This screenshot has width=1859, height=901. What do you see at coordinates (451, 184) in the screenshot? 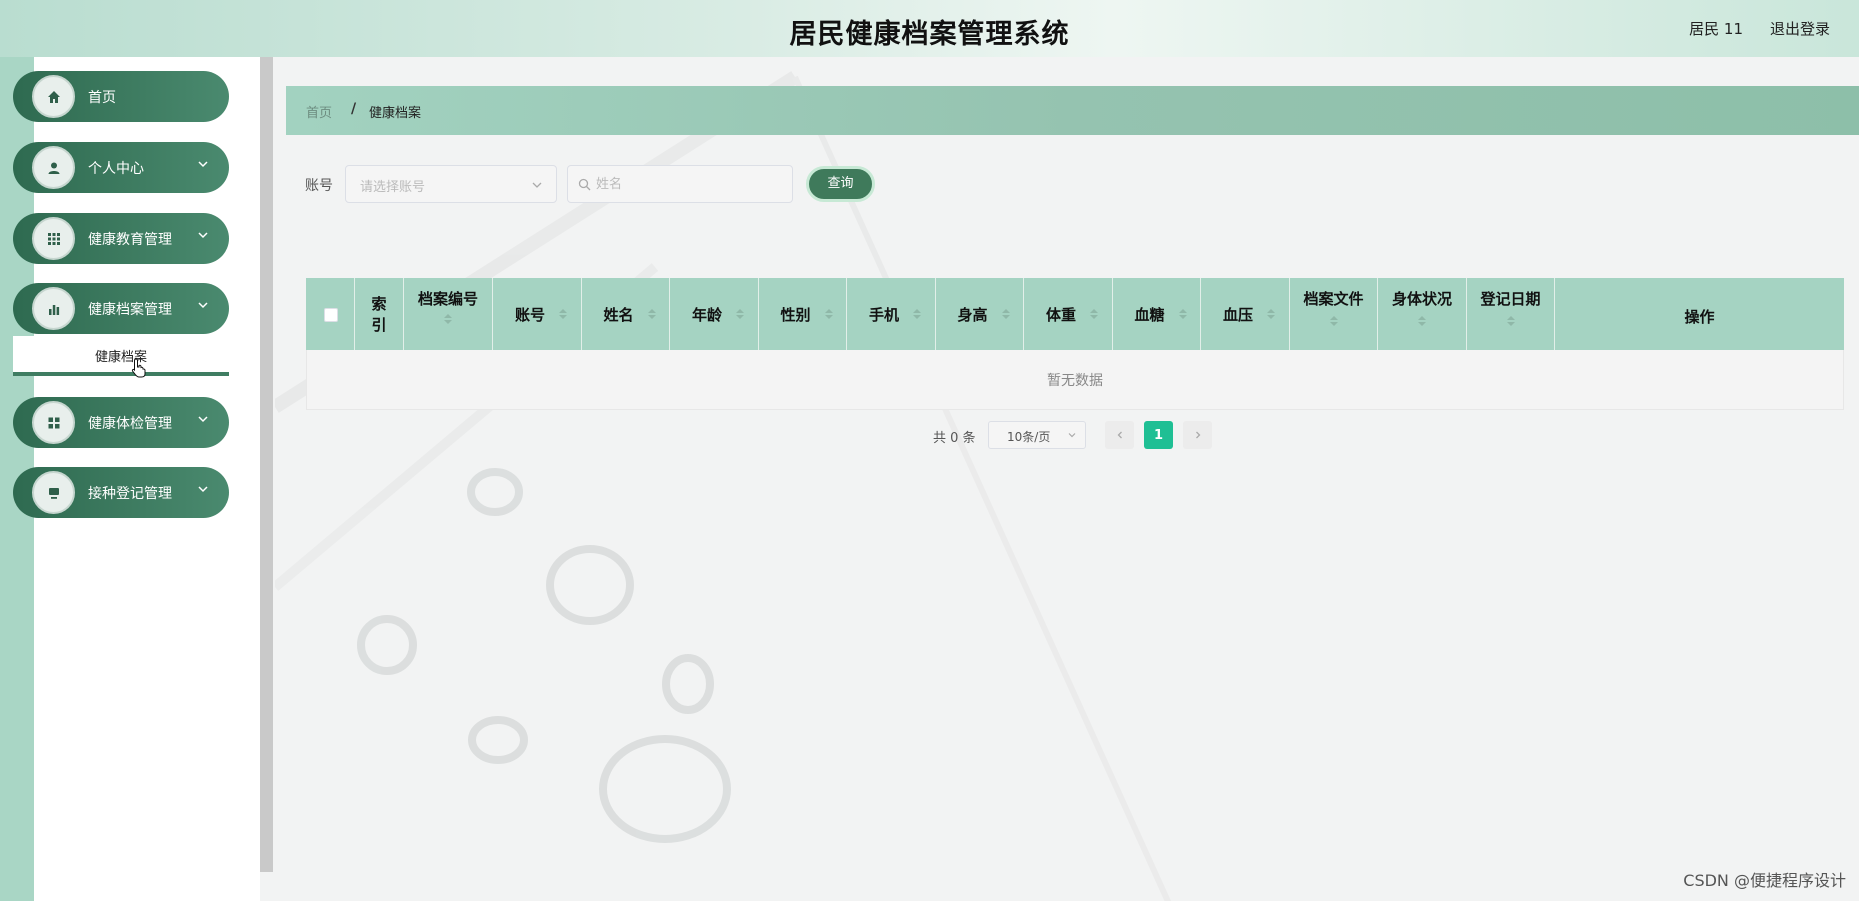
I see `account-select: 请选择账号` at bounding box center [451, 184].